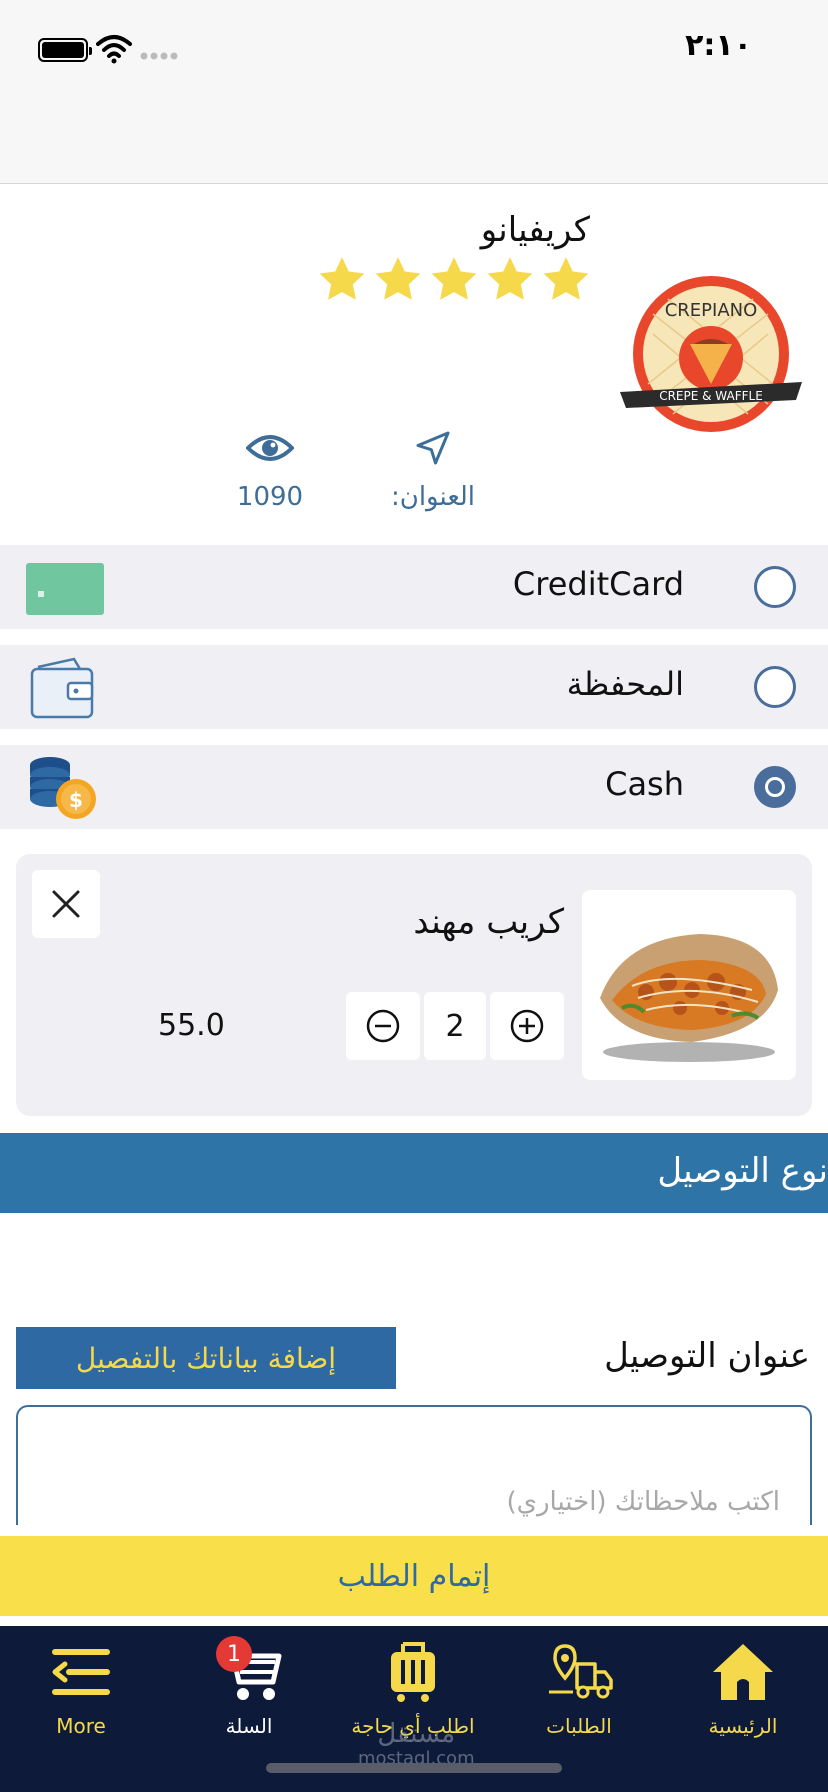 The width and height of the screenshot is (828, 1792). I want to click on minus-circle-icon, so click(383, 1026).